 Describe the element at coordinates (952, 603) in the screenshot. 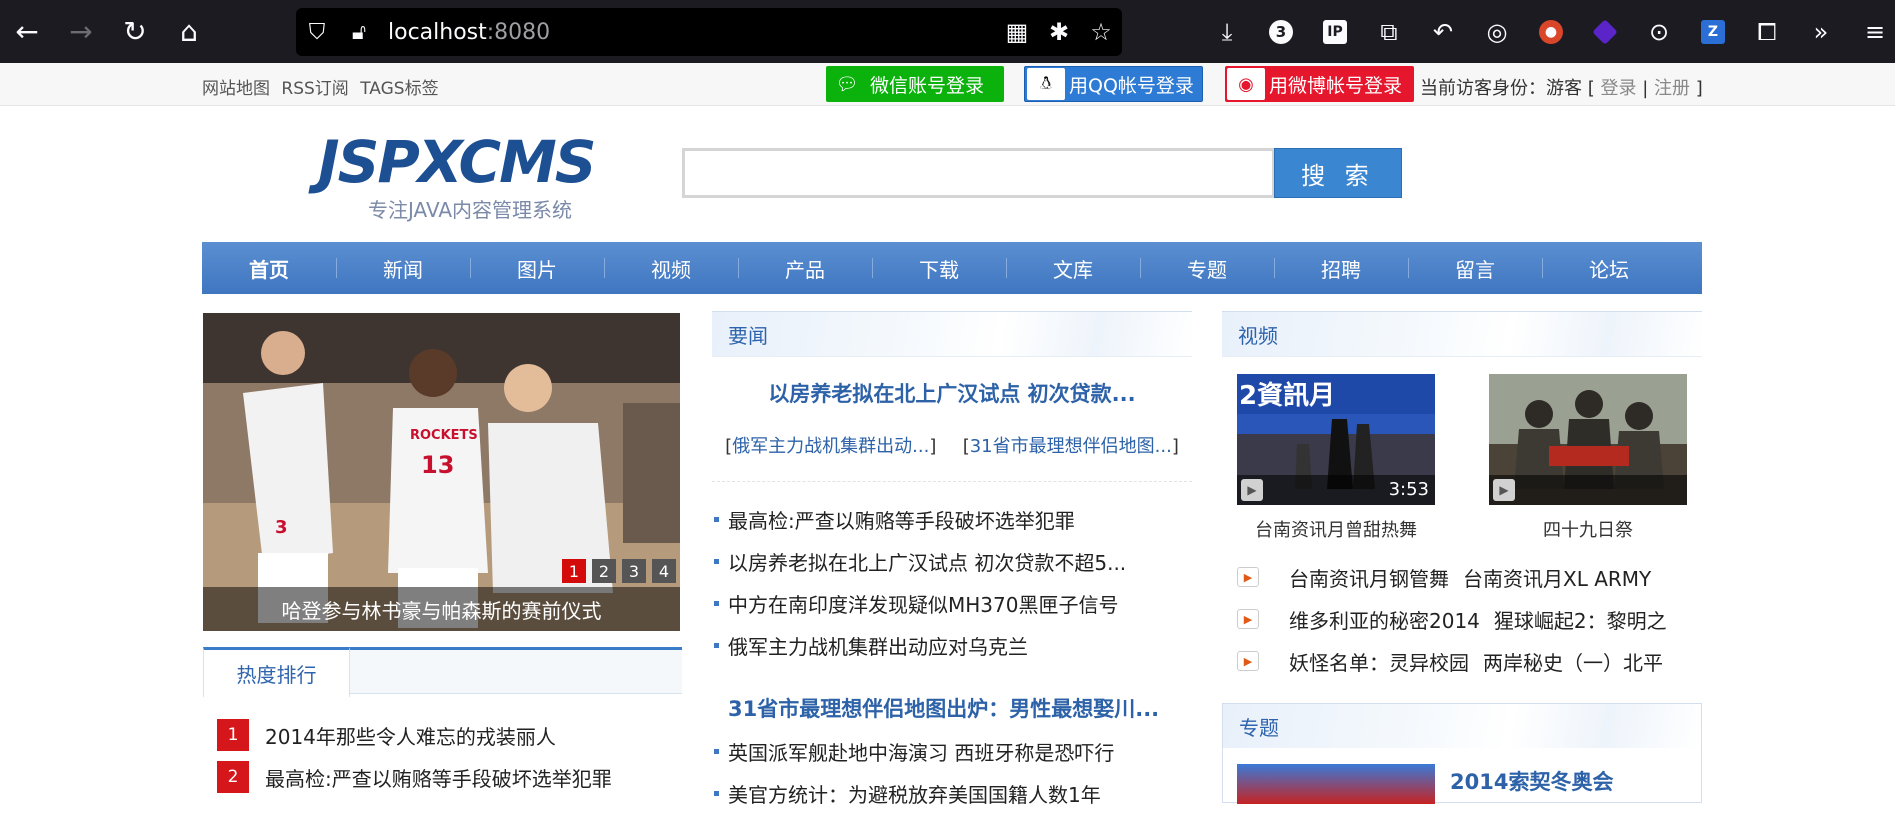

I see `list-item: 中方在南印度洋发现疑似MH370黑匣子信号` at that location.